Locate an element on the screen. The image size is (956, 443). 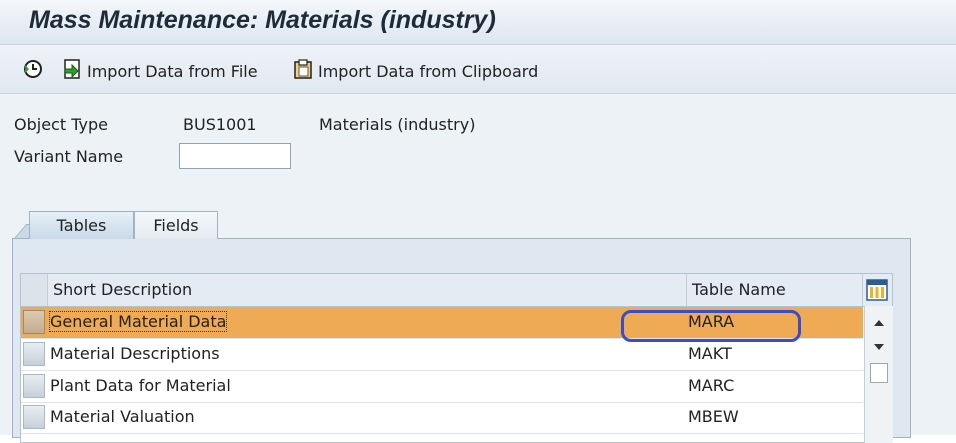
tab-tables: Tables is located at coordinates (81, 225).